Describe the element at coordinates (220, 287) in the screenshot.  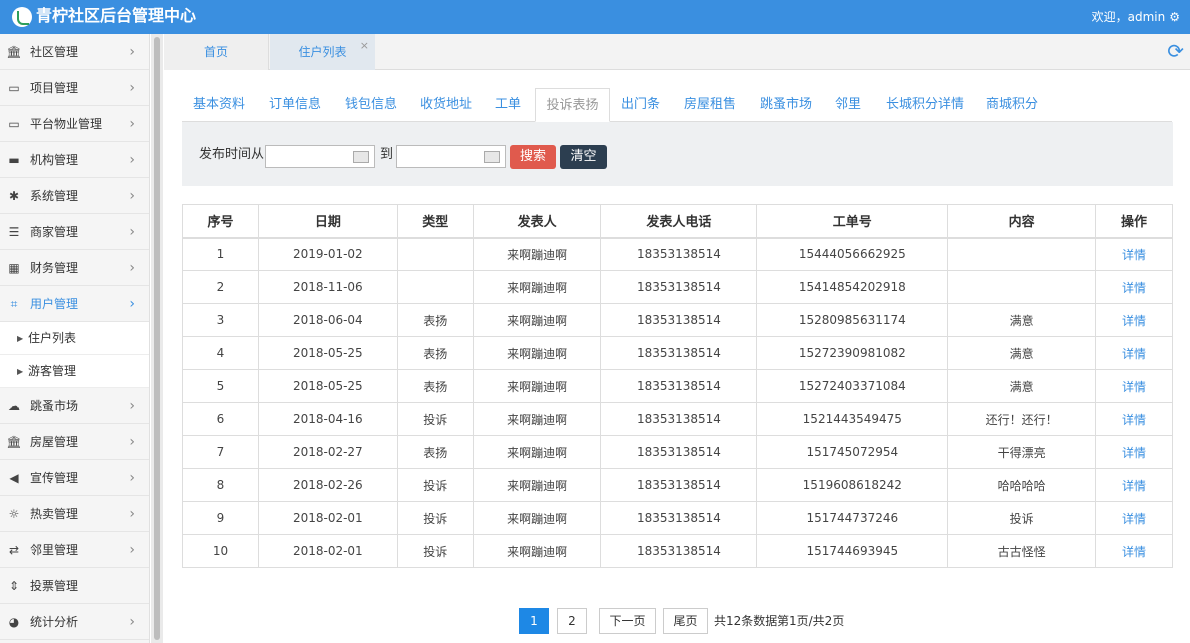
I see `cell-index: 2` at that location.